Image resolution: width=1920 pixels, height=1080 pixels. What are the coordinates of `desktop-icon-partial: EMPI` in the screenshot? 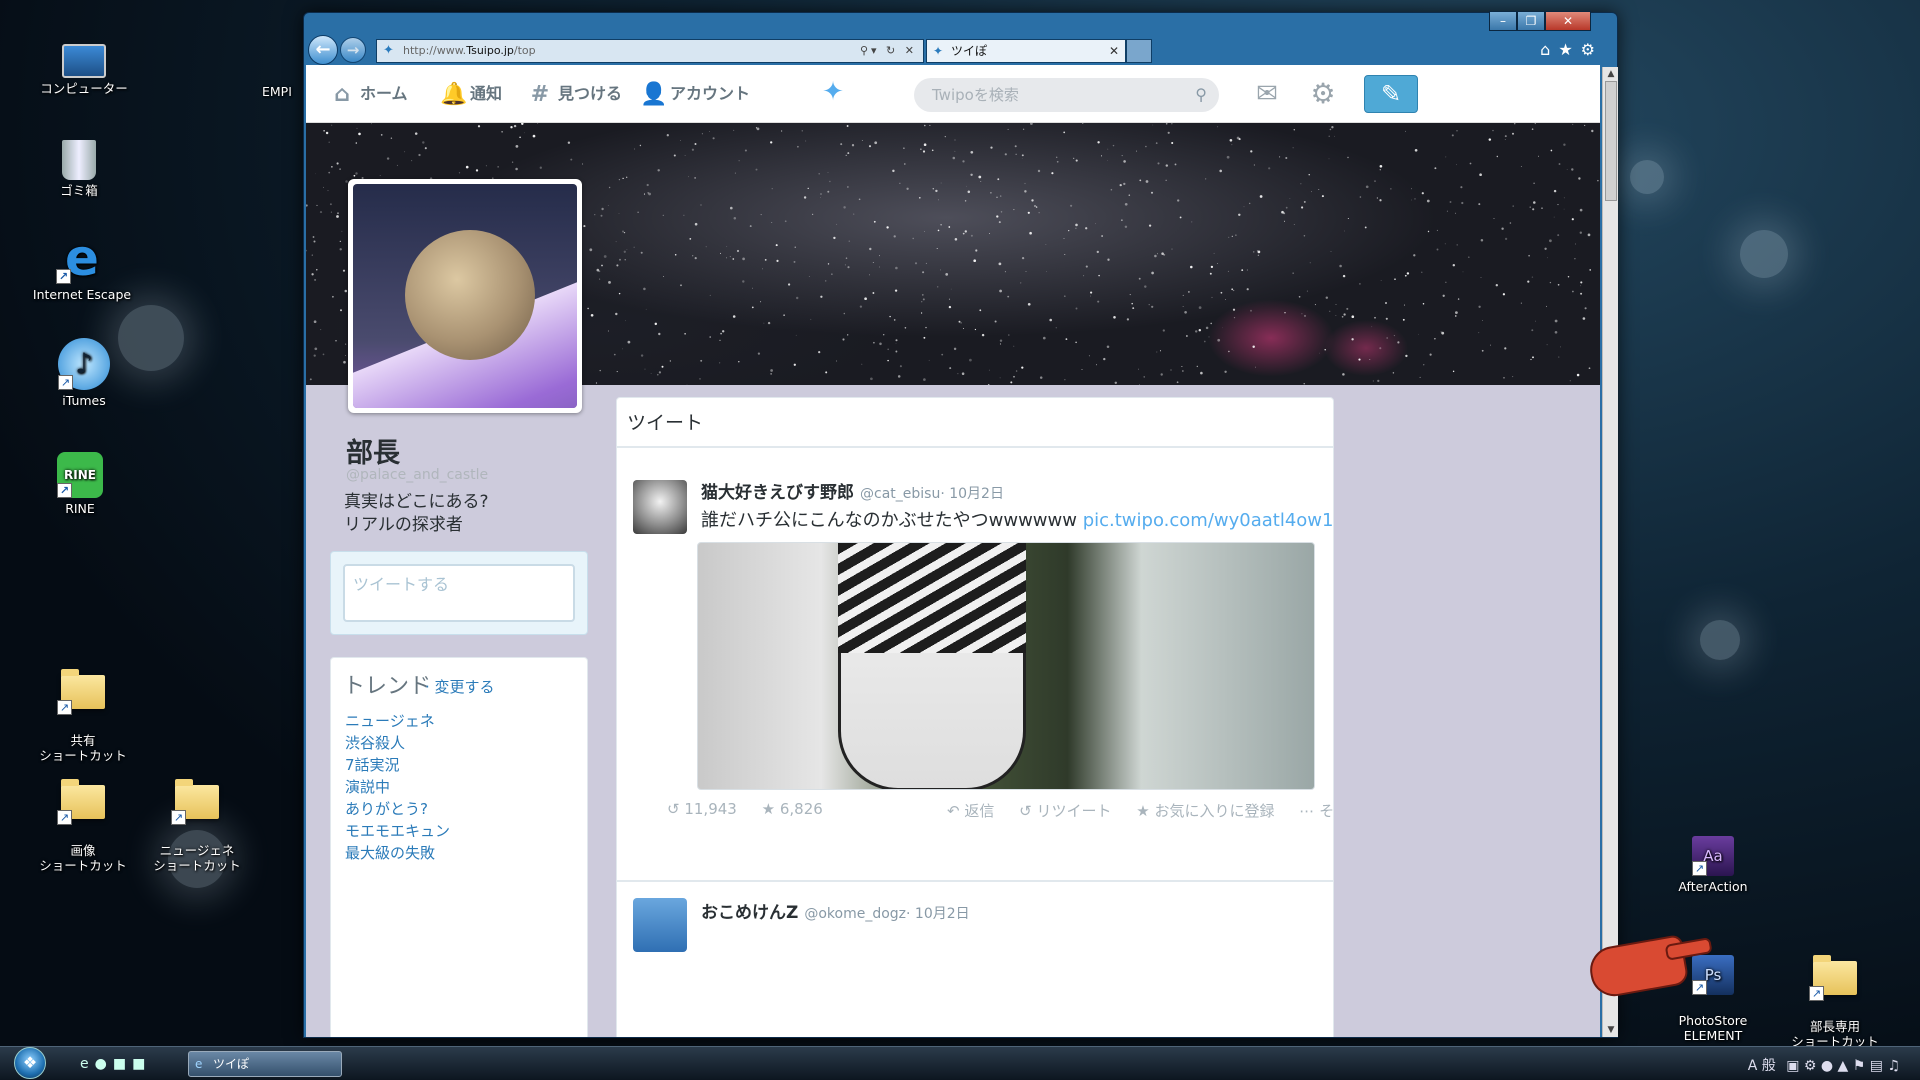 It's located at (282, 91).